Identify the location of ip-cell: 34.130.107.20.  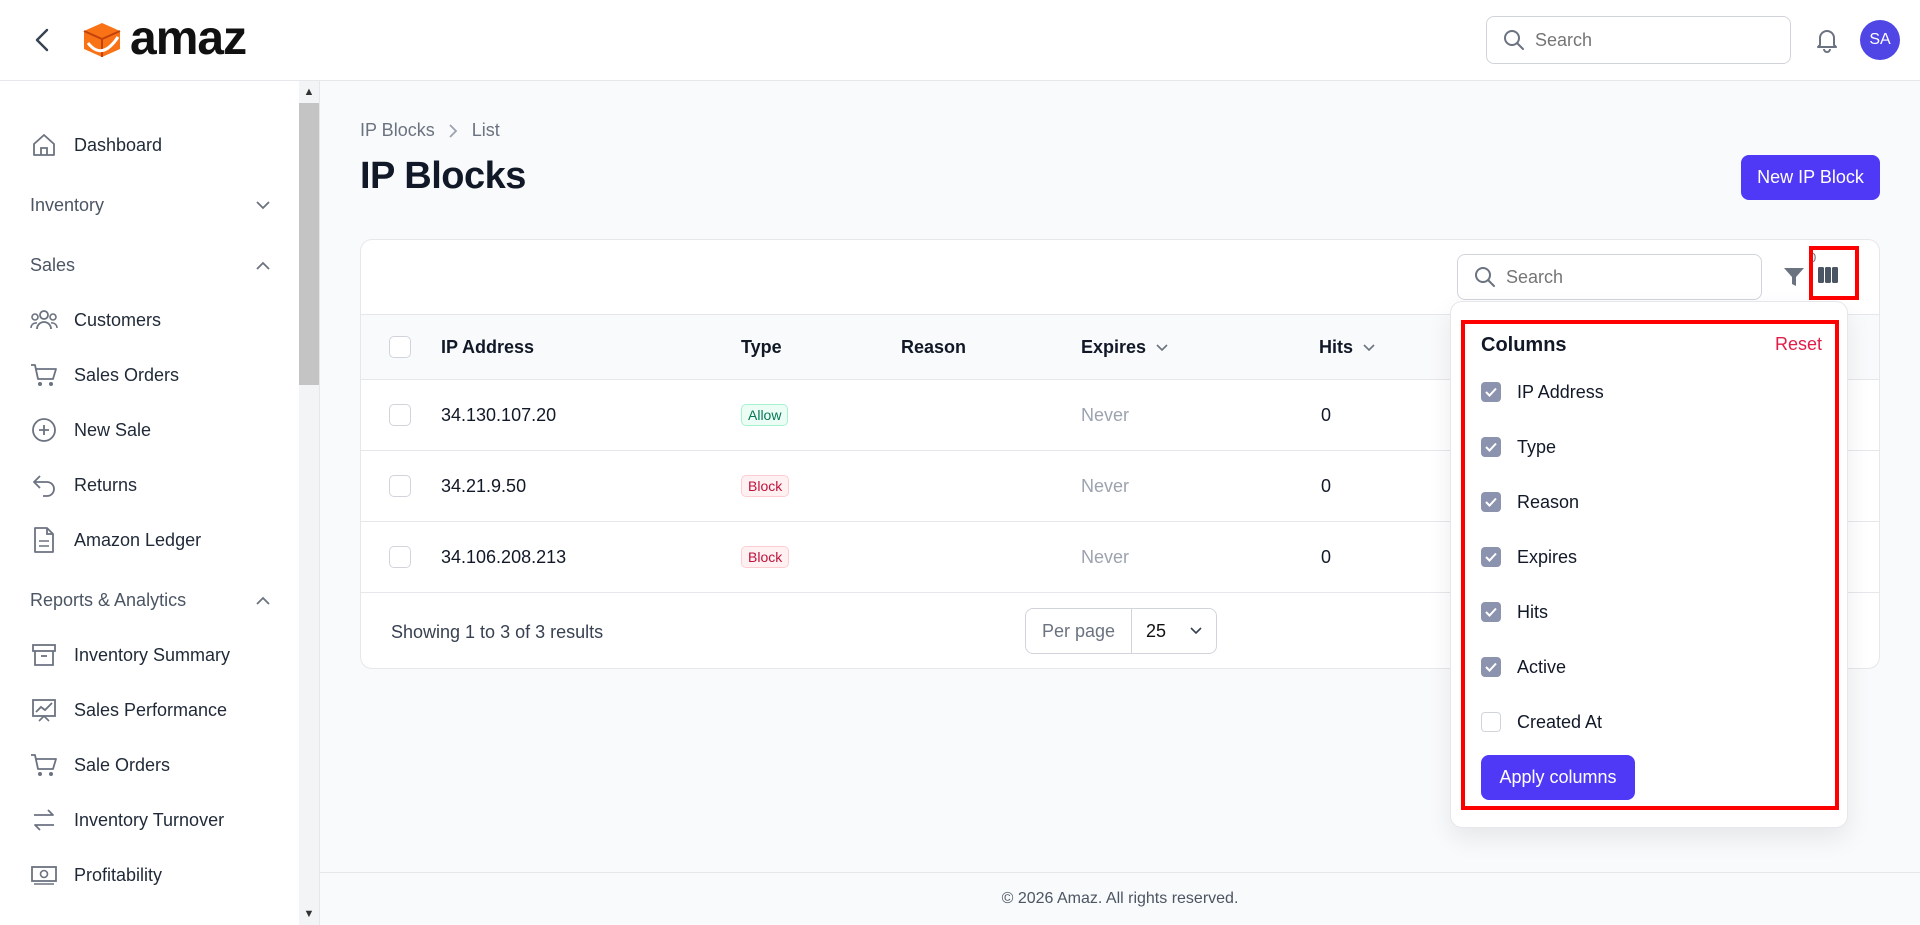
(499, 415).